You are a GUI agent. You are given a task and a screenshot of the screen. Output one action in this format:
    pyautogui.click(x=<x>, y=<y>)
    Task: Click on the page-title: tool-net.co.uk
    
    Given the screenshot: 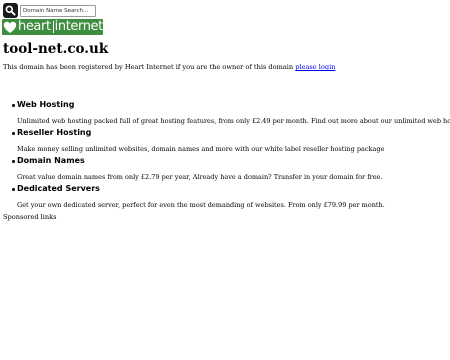 What is the action you would take?
    pyautogui.click(x=56, y=49)
    